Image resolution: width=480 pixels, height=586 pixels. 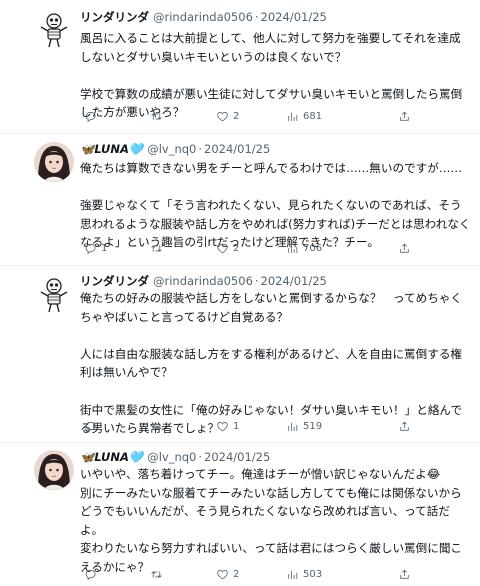 What do you see at coordinates (276, 426) in the screenshot?
I see `action-bar: 1 519` at bounding box center [276, 426].